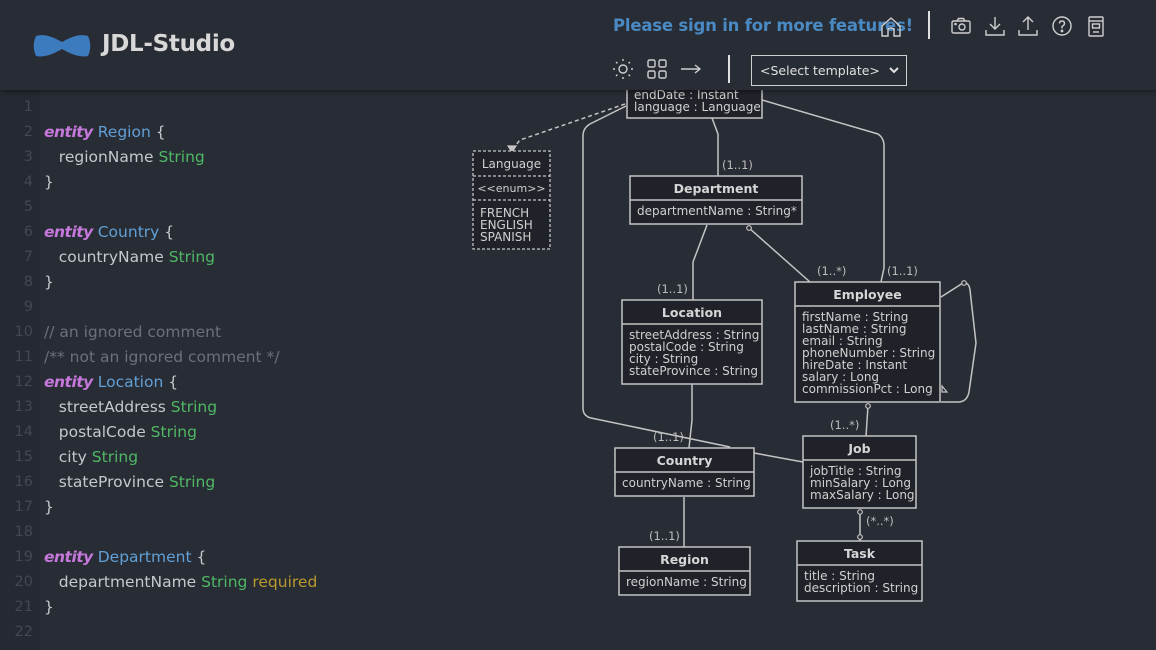 This screenshot has width=1156, height=650. Describe the element at coordinates (28, 282) in the screenshot. I see `line-number: 8` at that location.